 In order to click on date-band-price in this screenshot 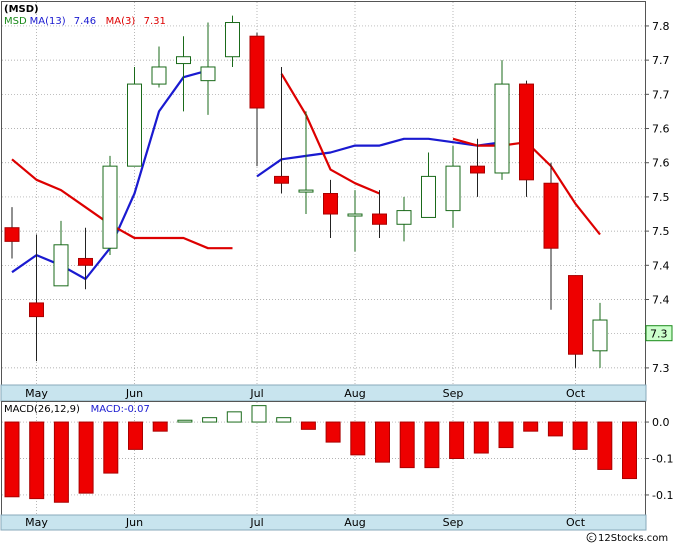, I will do `click(323, 393)`.